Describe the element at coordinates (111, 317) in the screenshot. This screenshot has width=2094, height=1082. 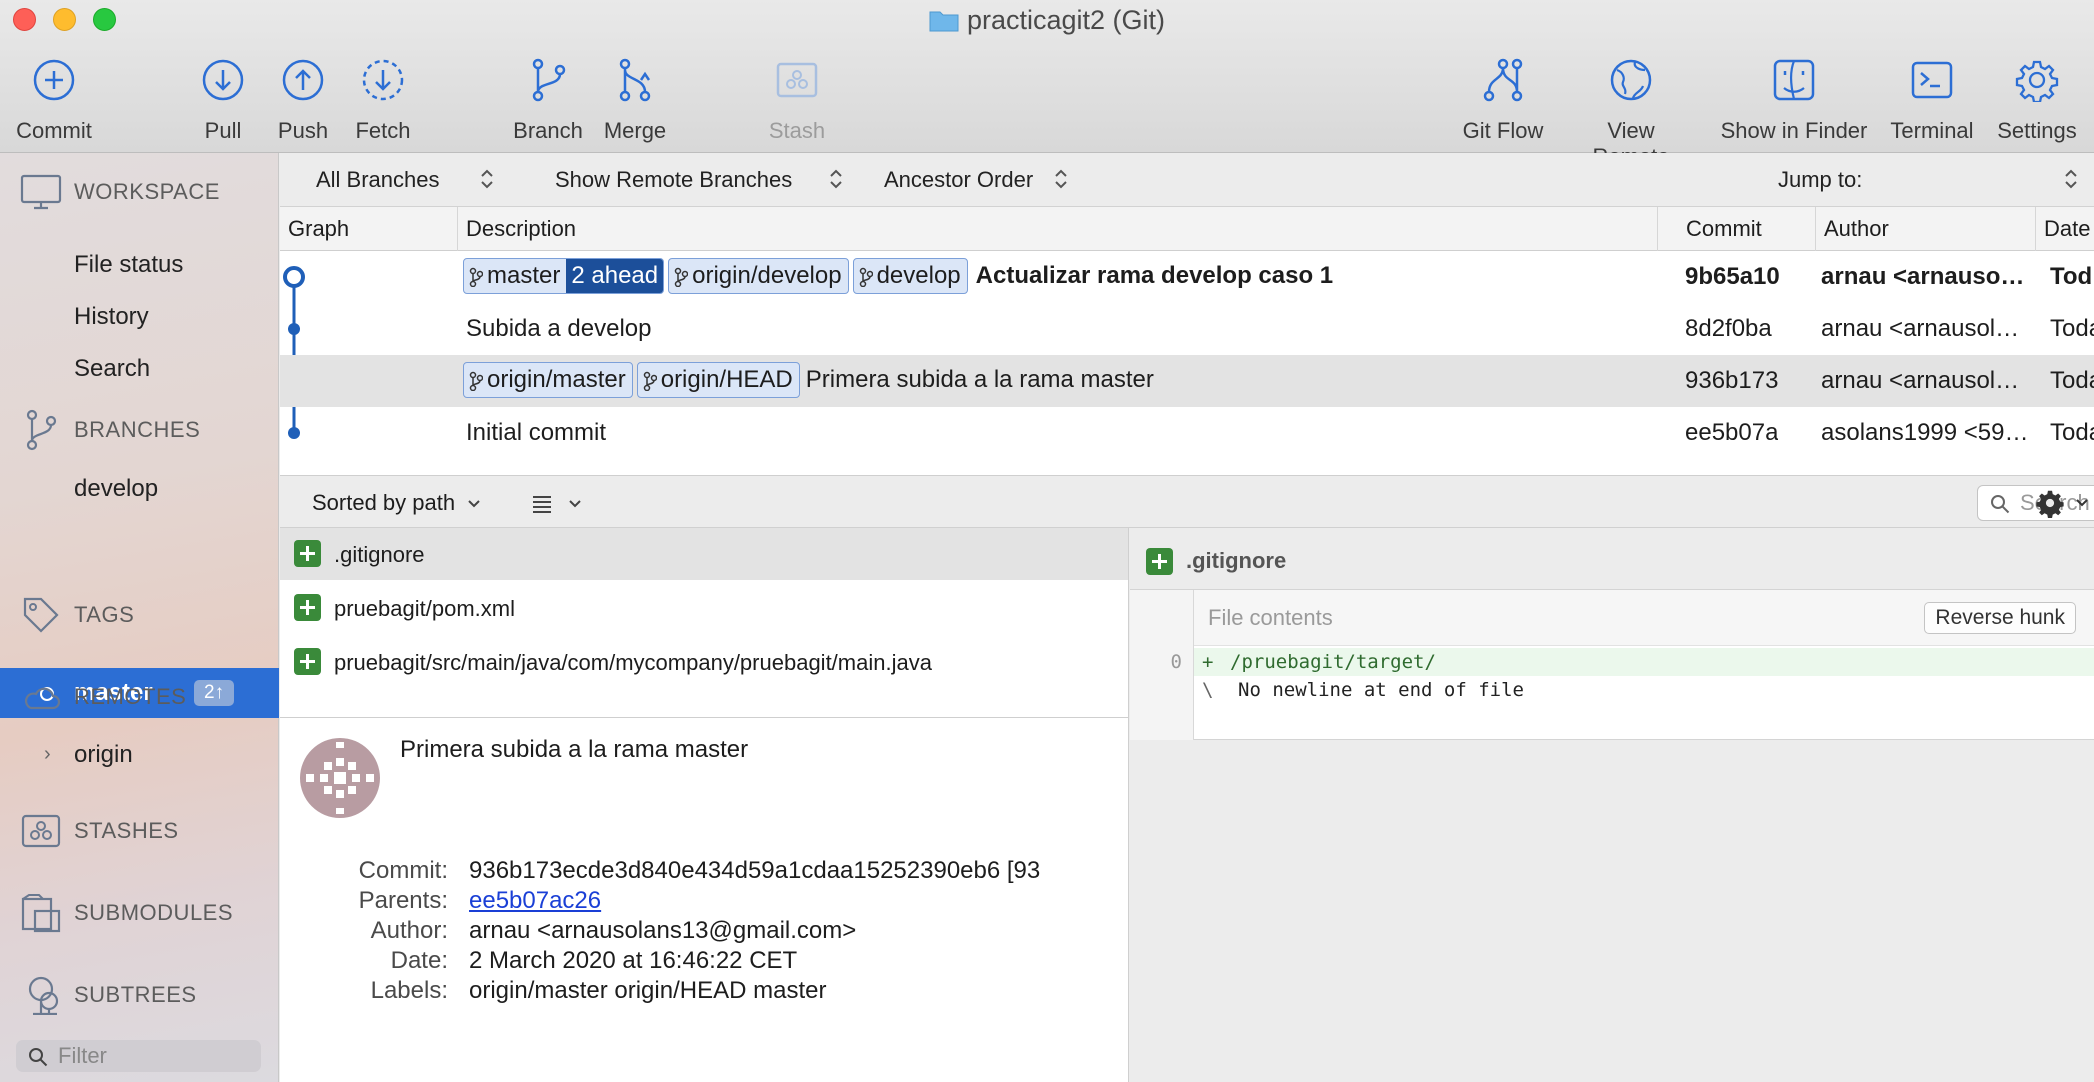
I see `sidebar-item-history: History` at that location.